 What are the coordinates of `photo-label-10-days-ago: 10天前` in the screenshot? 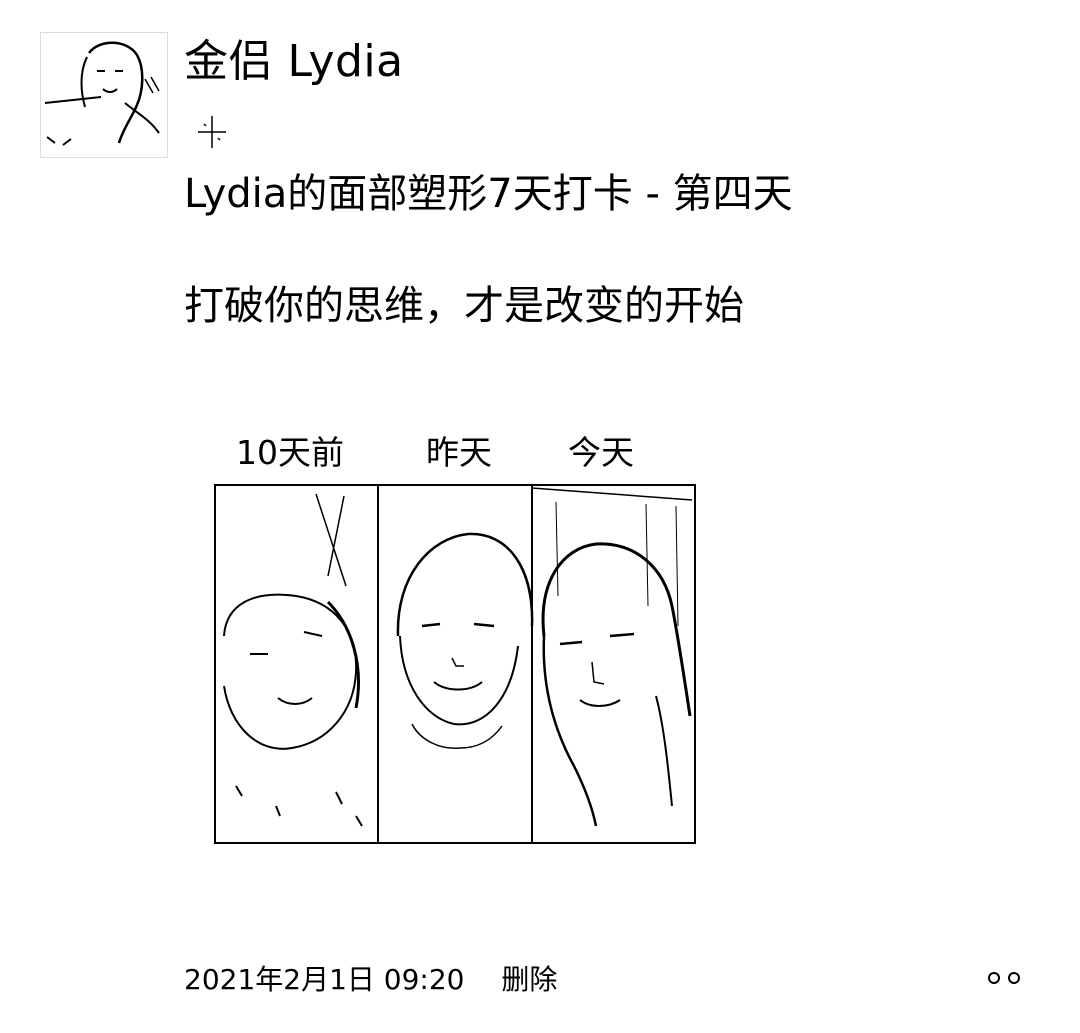 It's located at (290, 452).